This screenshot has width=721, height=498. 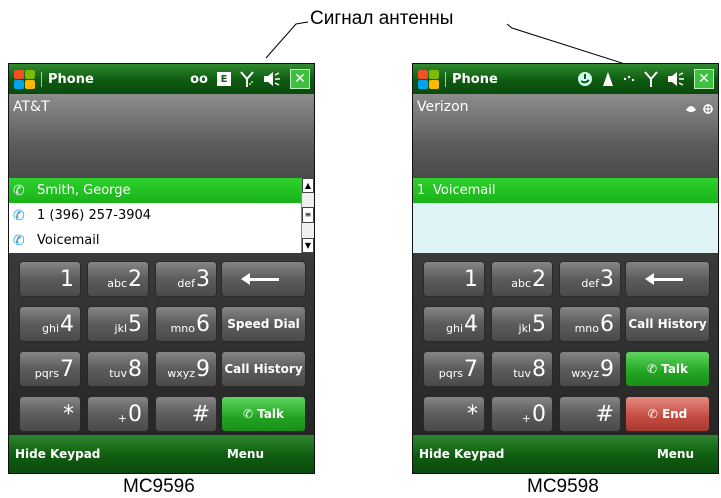 What do you see at coordinates (674, 414) in the screenshot?
I see `end-label: End` at bounding box center [674, 414].